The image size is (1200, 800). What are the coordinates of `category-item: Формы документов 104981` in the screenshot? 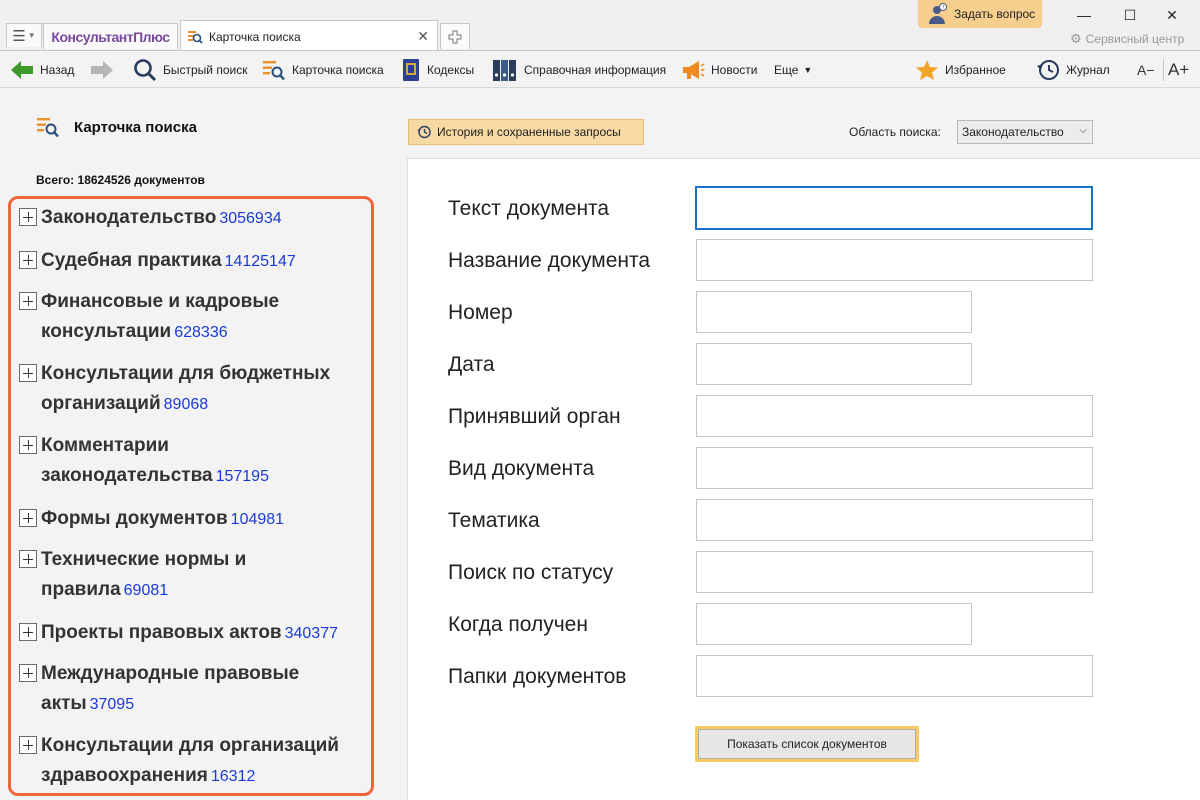 It's located at (193, 519).